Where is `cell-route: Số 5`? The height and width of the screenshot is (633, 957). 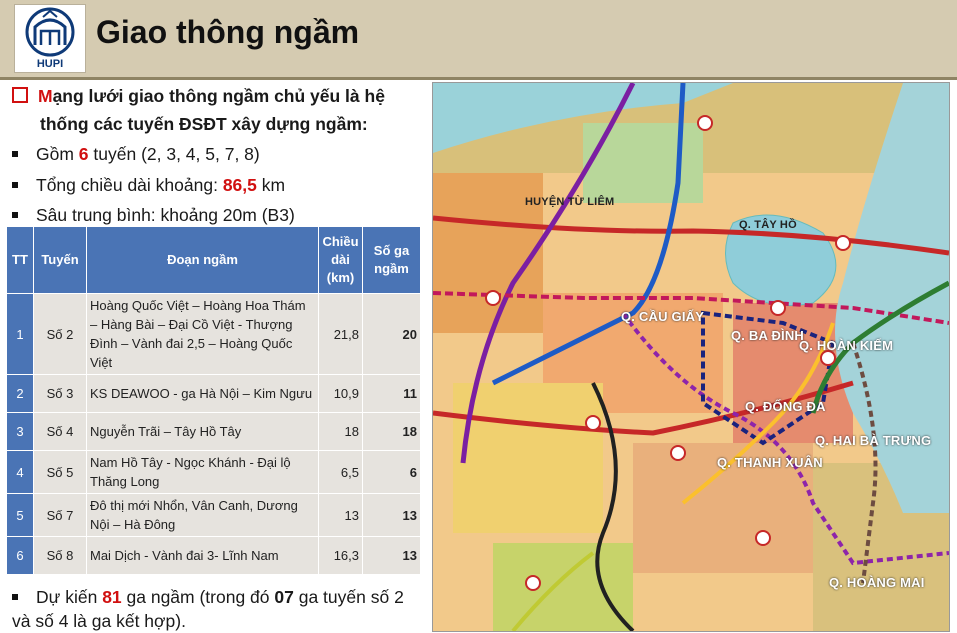 cell-route: Số 5 is located at coordinates (60, 472).